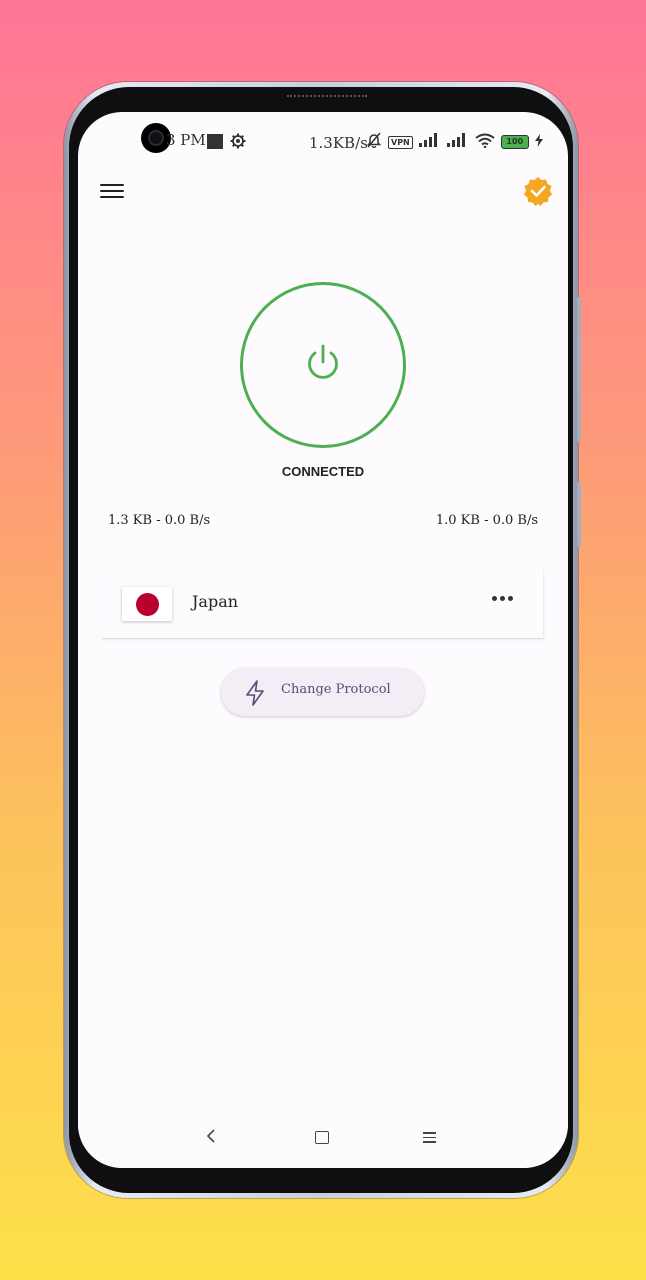 This screenshot has height=1280, width=646. Describe the element at coordinates (579, 369) in the screenshot. I see `volume-button` at that location.